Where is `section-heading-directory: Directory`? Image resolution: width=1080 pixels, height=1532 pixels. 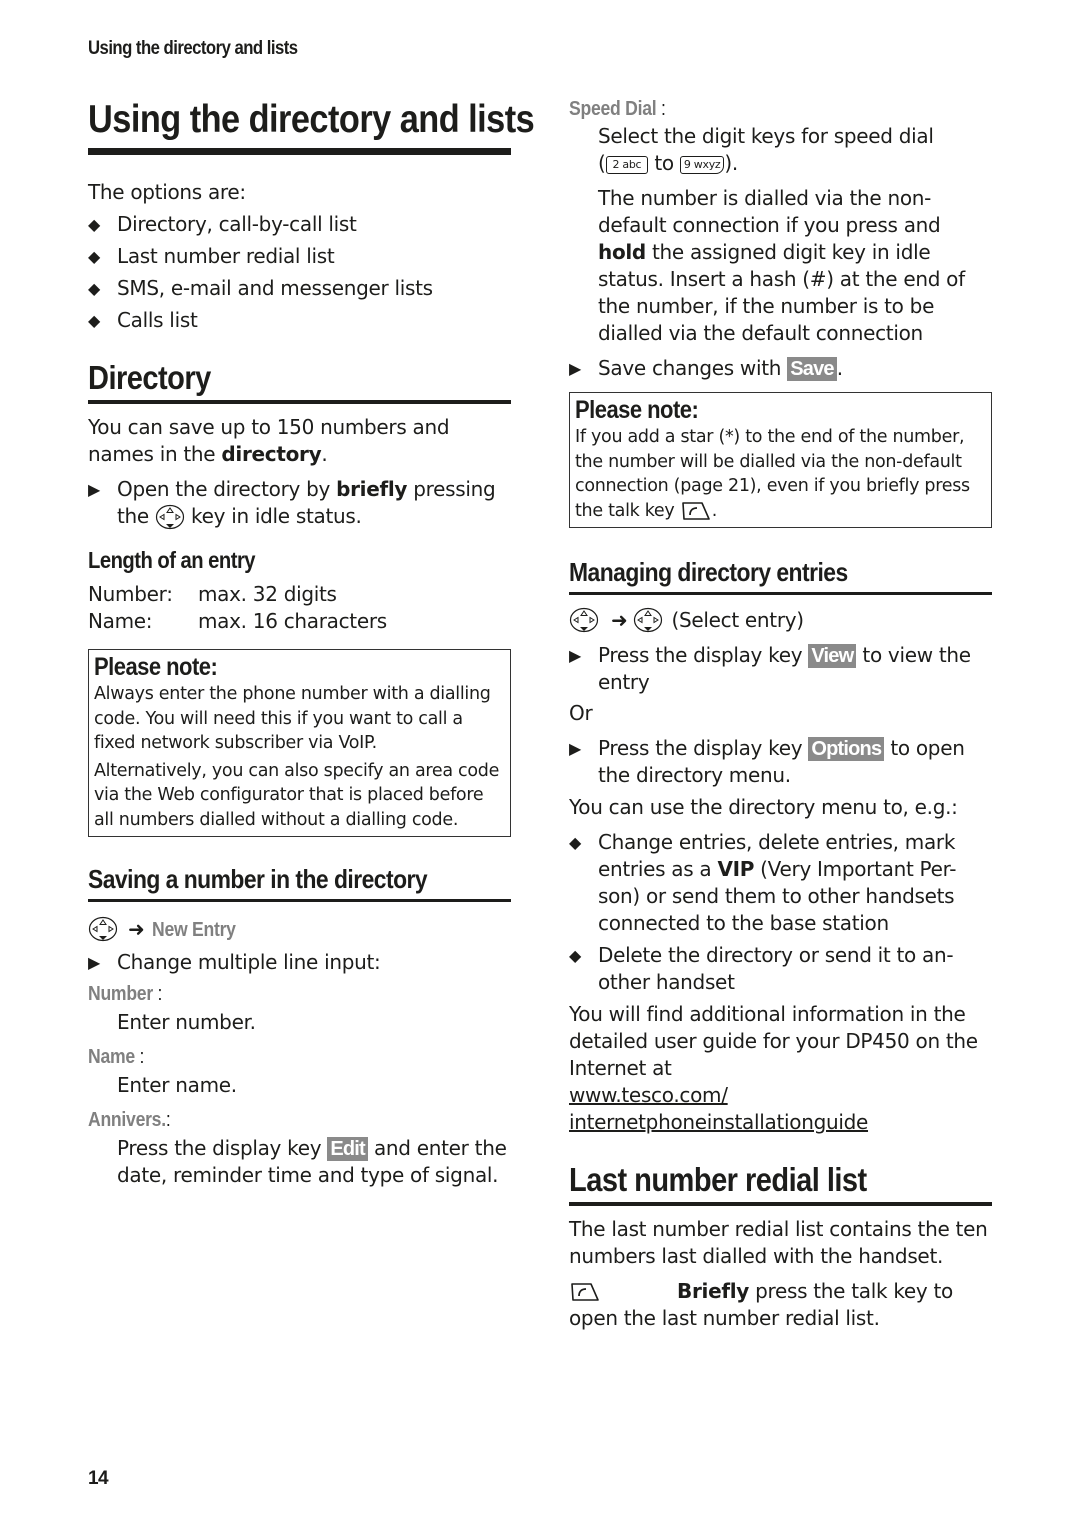
section-heading-directory: Directory is located at coordinates (299, 381).